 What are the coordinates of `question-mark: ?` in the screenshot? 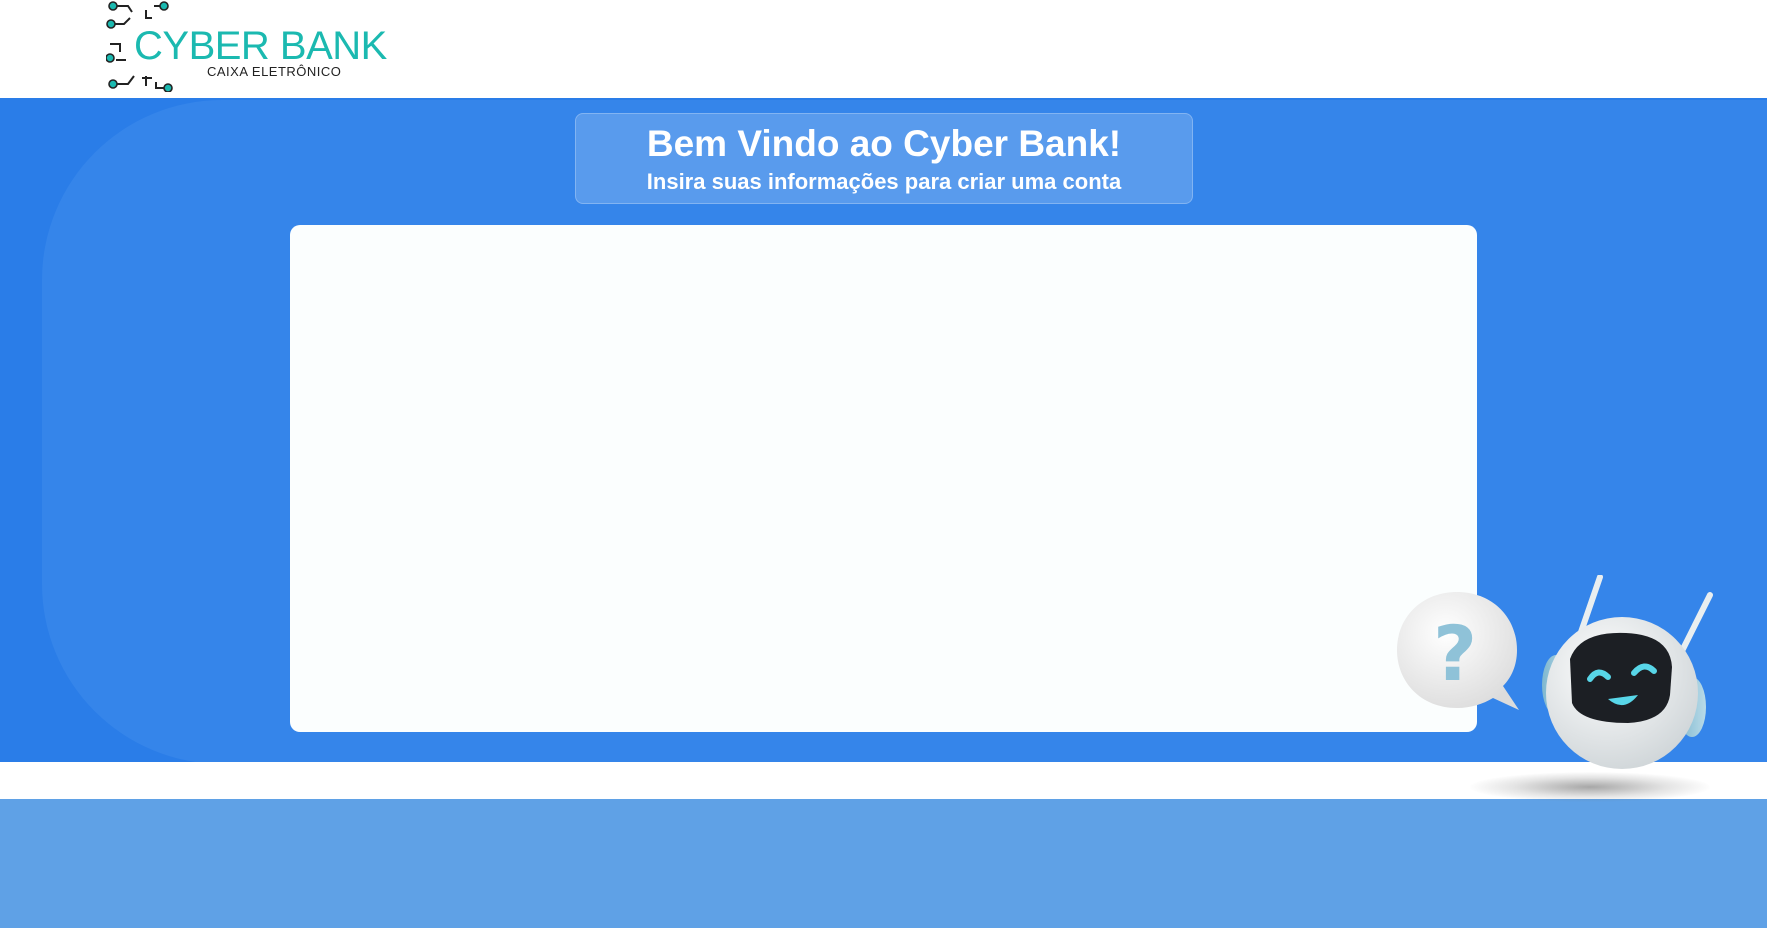 It's located at (1455, 653).